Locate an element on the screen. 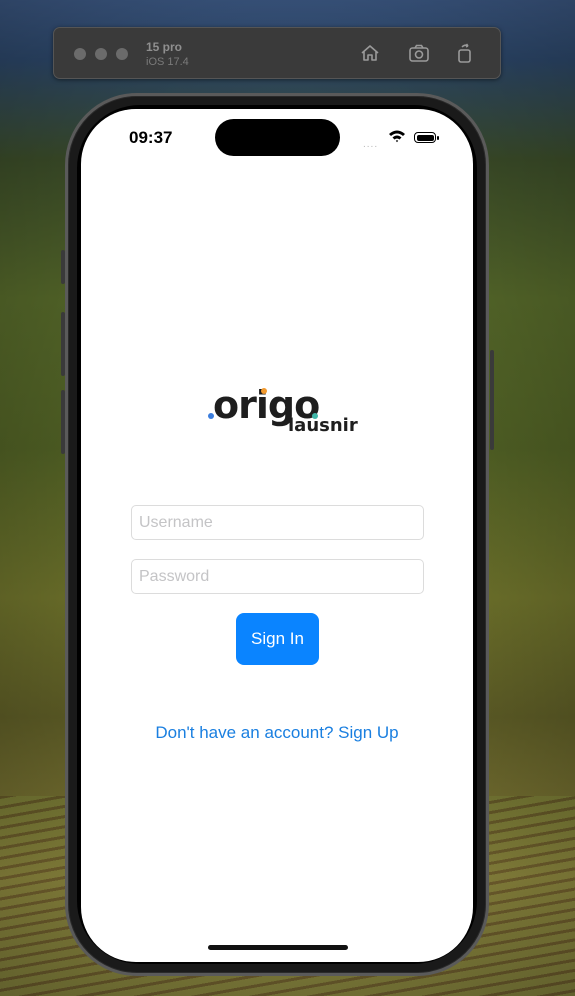 Image resolution: width=575 pixels, height=996 pixels. dynamic-island is located at coordinates (277, 137).